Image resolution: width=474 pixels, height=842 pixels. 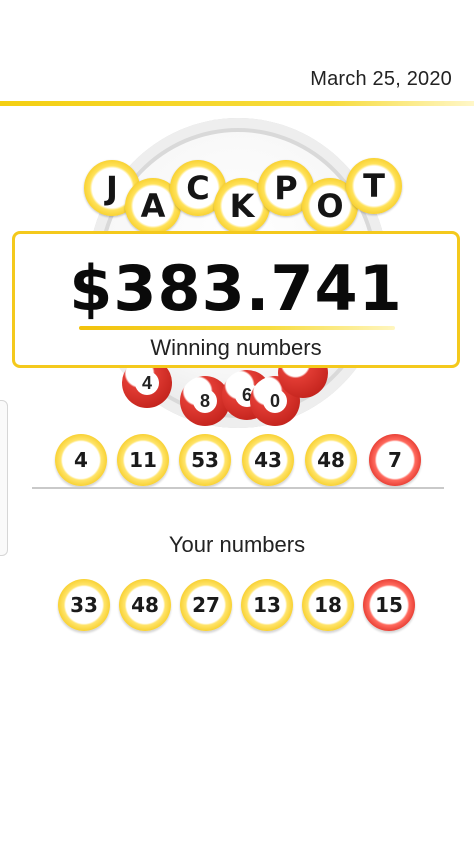 I want to click on your-numbers-row: 33 48 27 13 18 15, so click(x=237, y=609).